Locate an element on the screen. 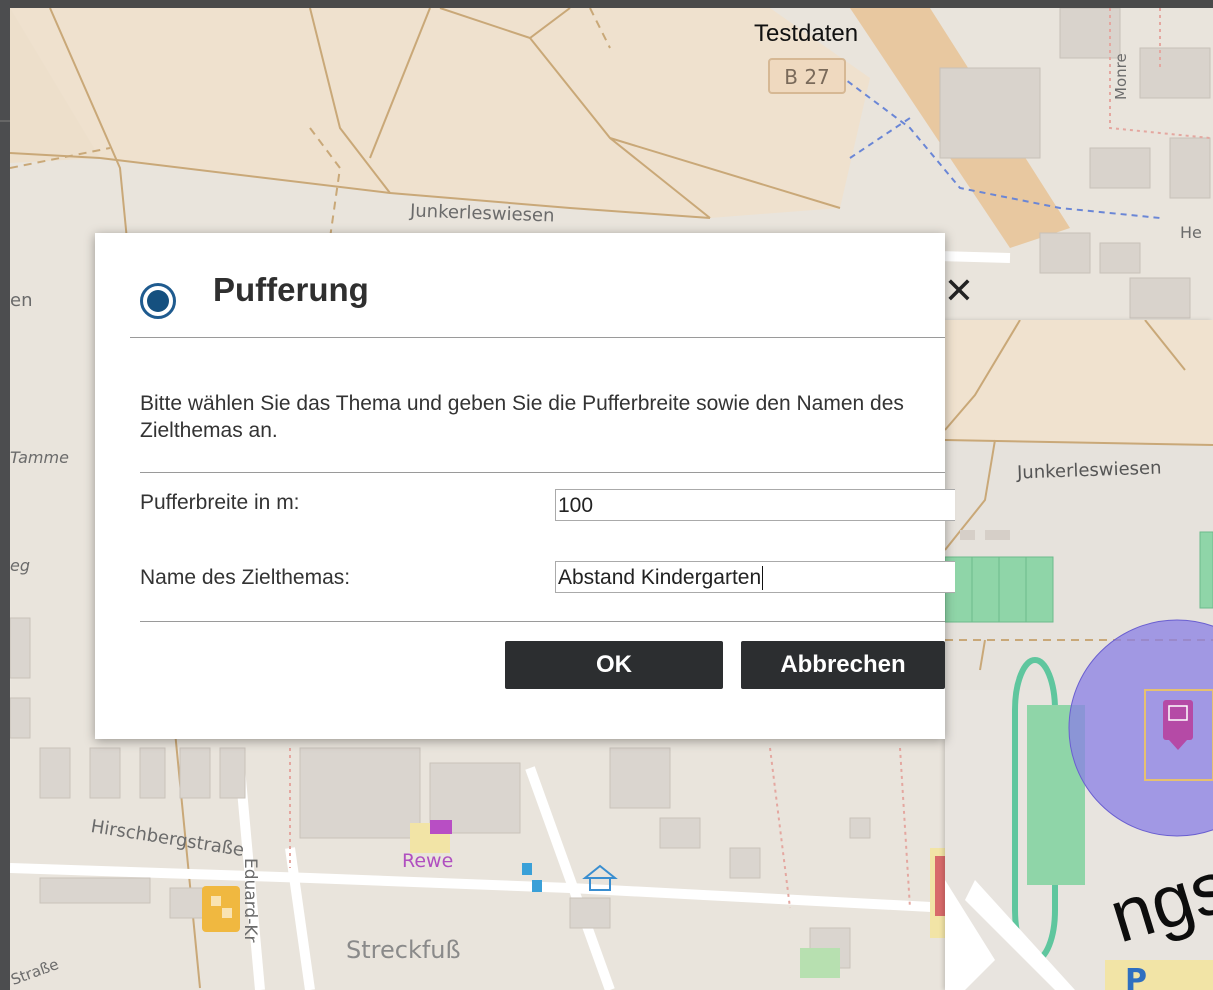  street-label-tamme: Tamme is located at coordinates (39, 457).